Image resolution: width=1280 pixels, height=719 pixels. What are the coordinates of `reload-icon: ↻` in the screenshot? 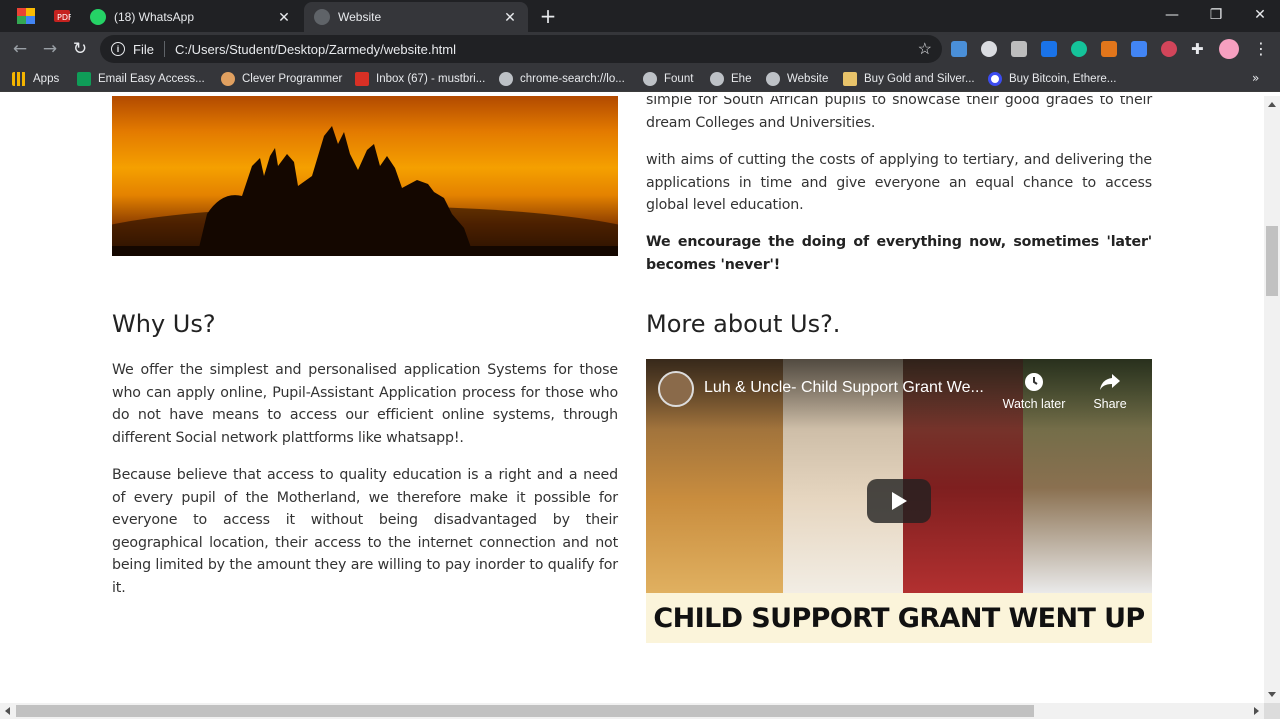 It's located at (80, 49).